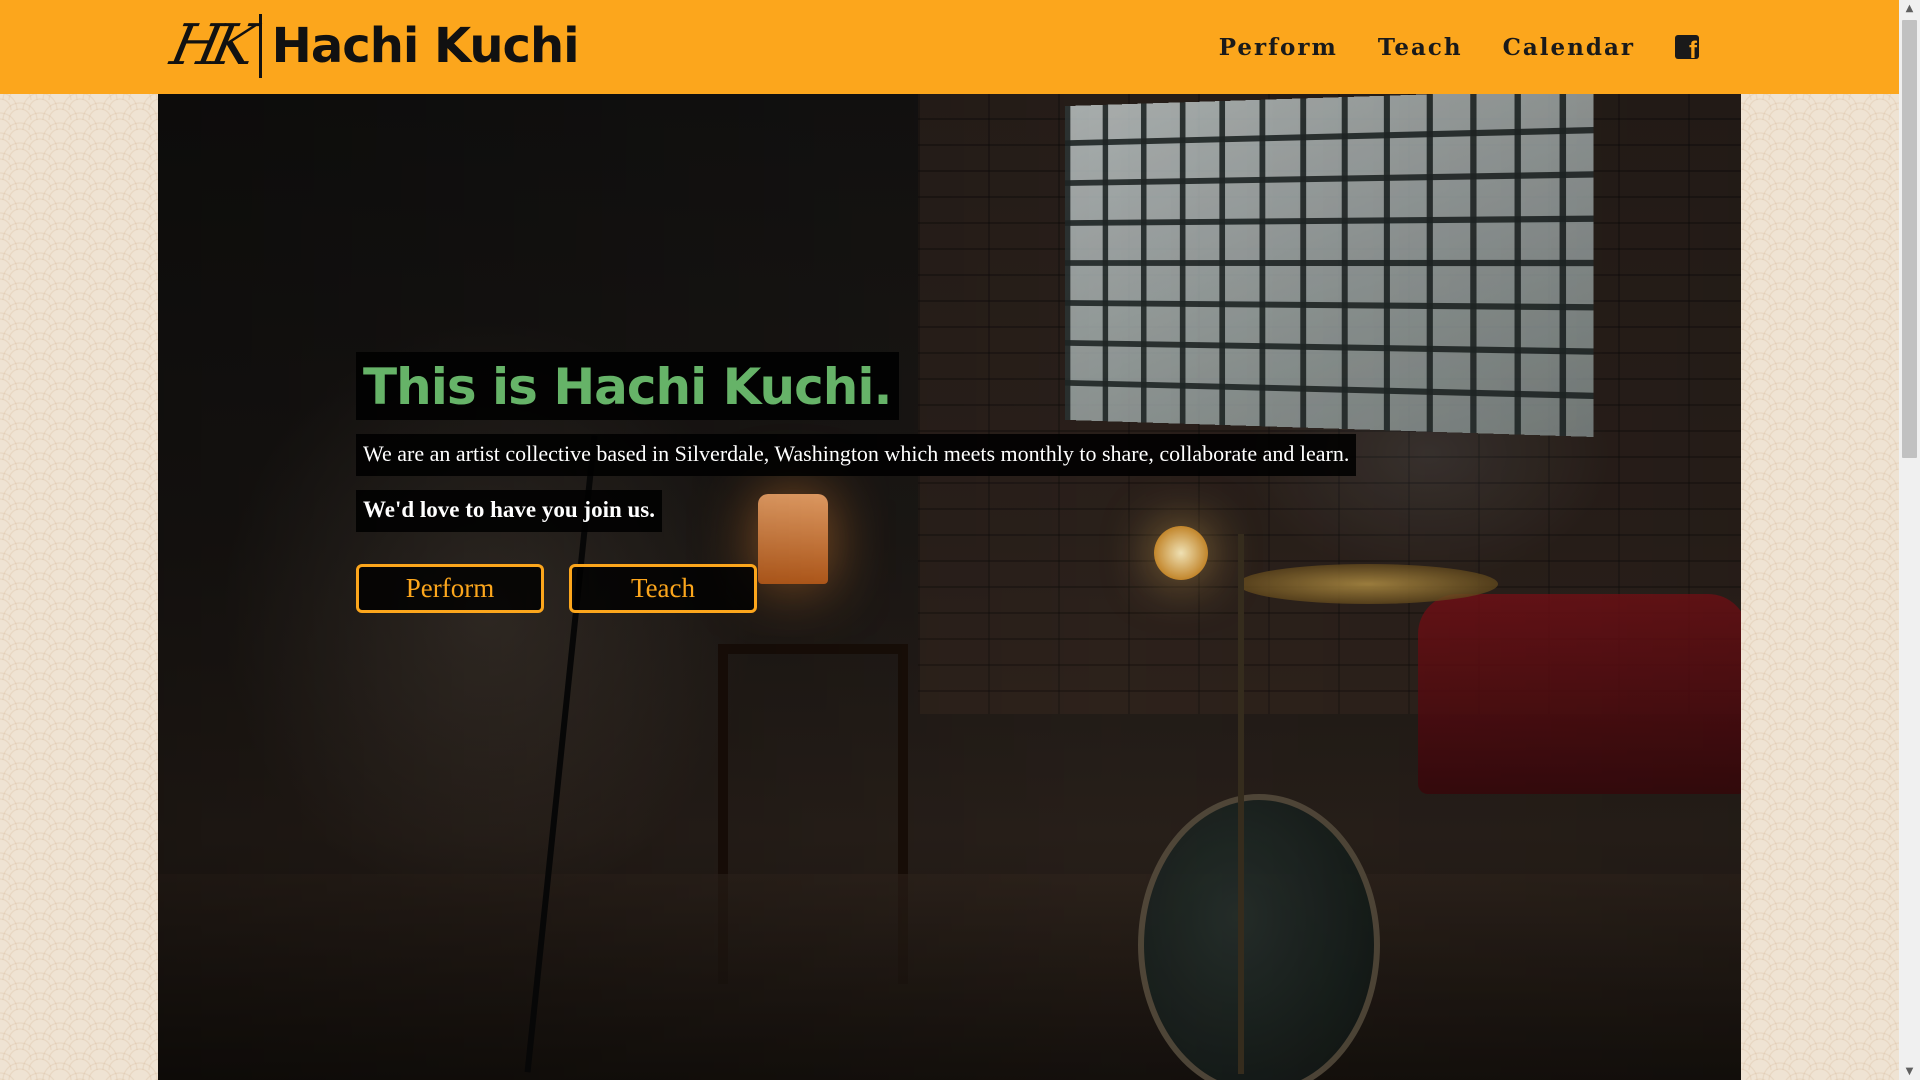 The image size is (1920, 1080). What do you see at coordinates (1278, 47) in the screenshot?
I see `nav-link-perform: Perform` at bounding box center [1278, 47].